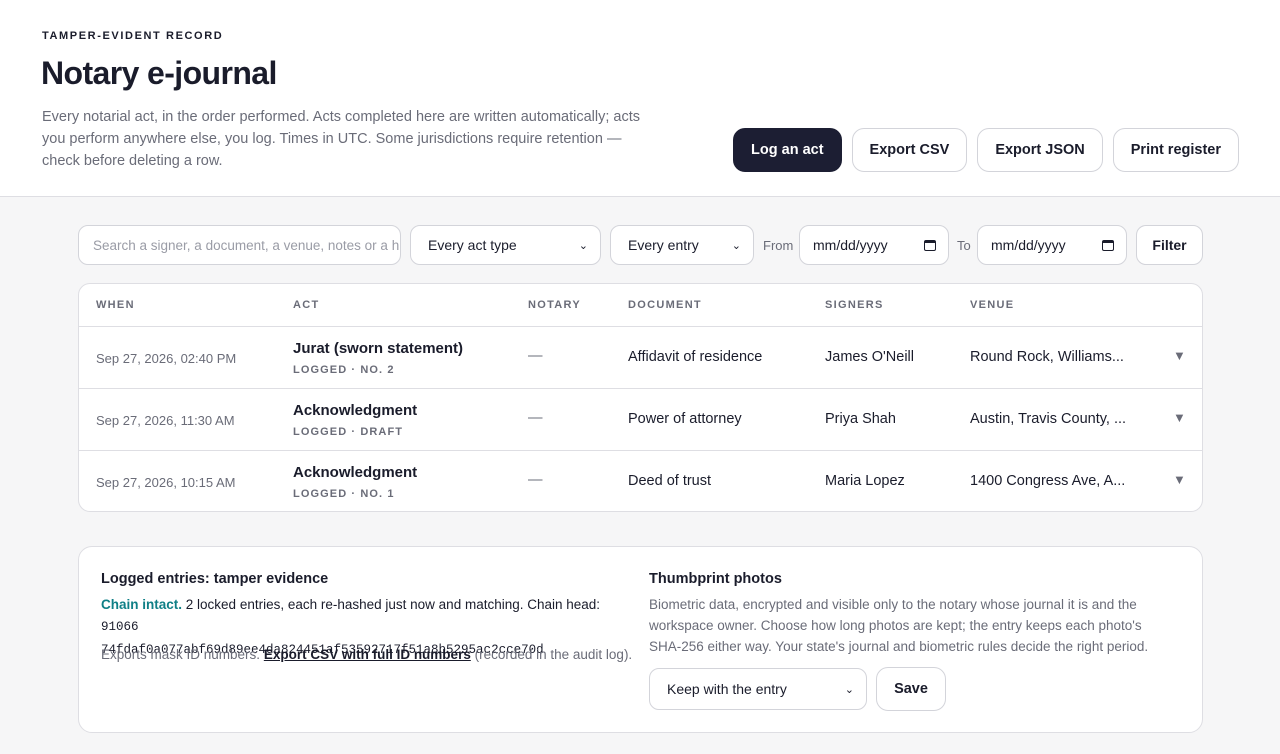 The height and width of the screenshot is (754, 1280). I want to click on row-document: Deed of trust, so click(670, 481).